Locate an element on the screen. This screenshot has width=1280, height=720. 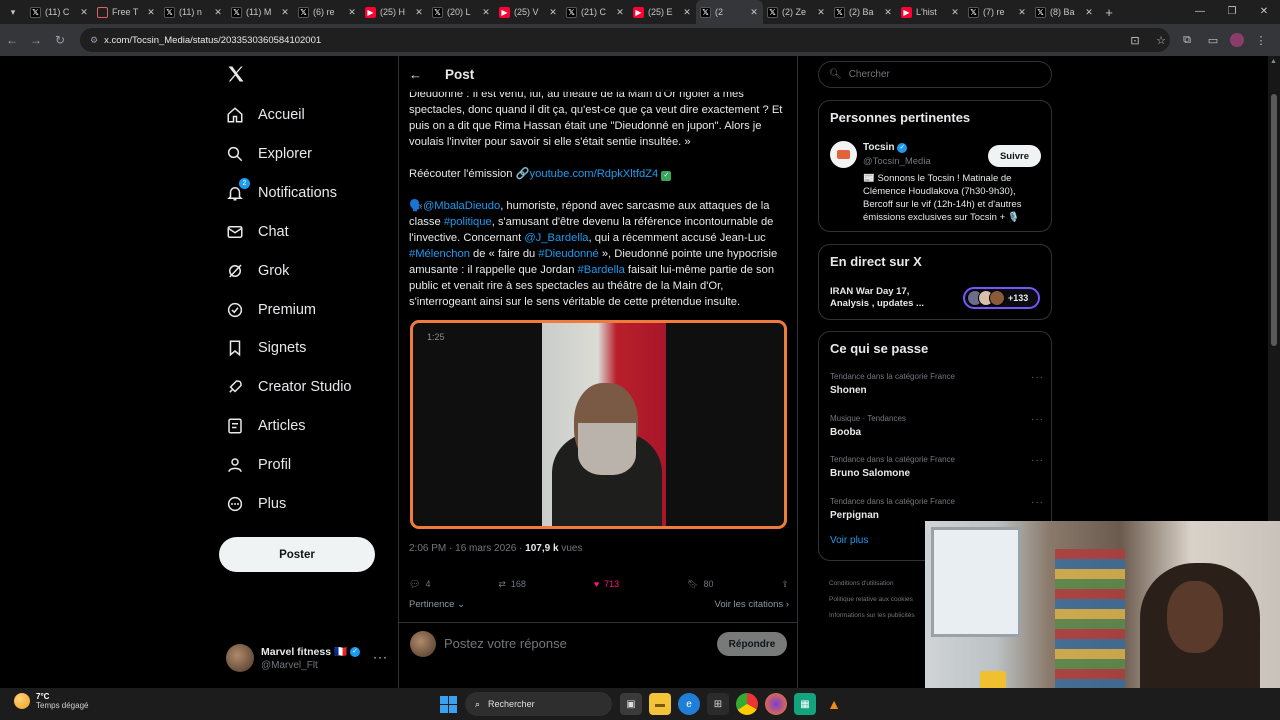
nav-item-explorer: Explorer is located at coordinates (269, 154).